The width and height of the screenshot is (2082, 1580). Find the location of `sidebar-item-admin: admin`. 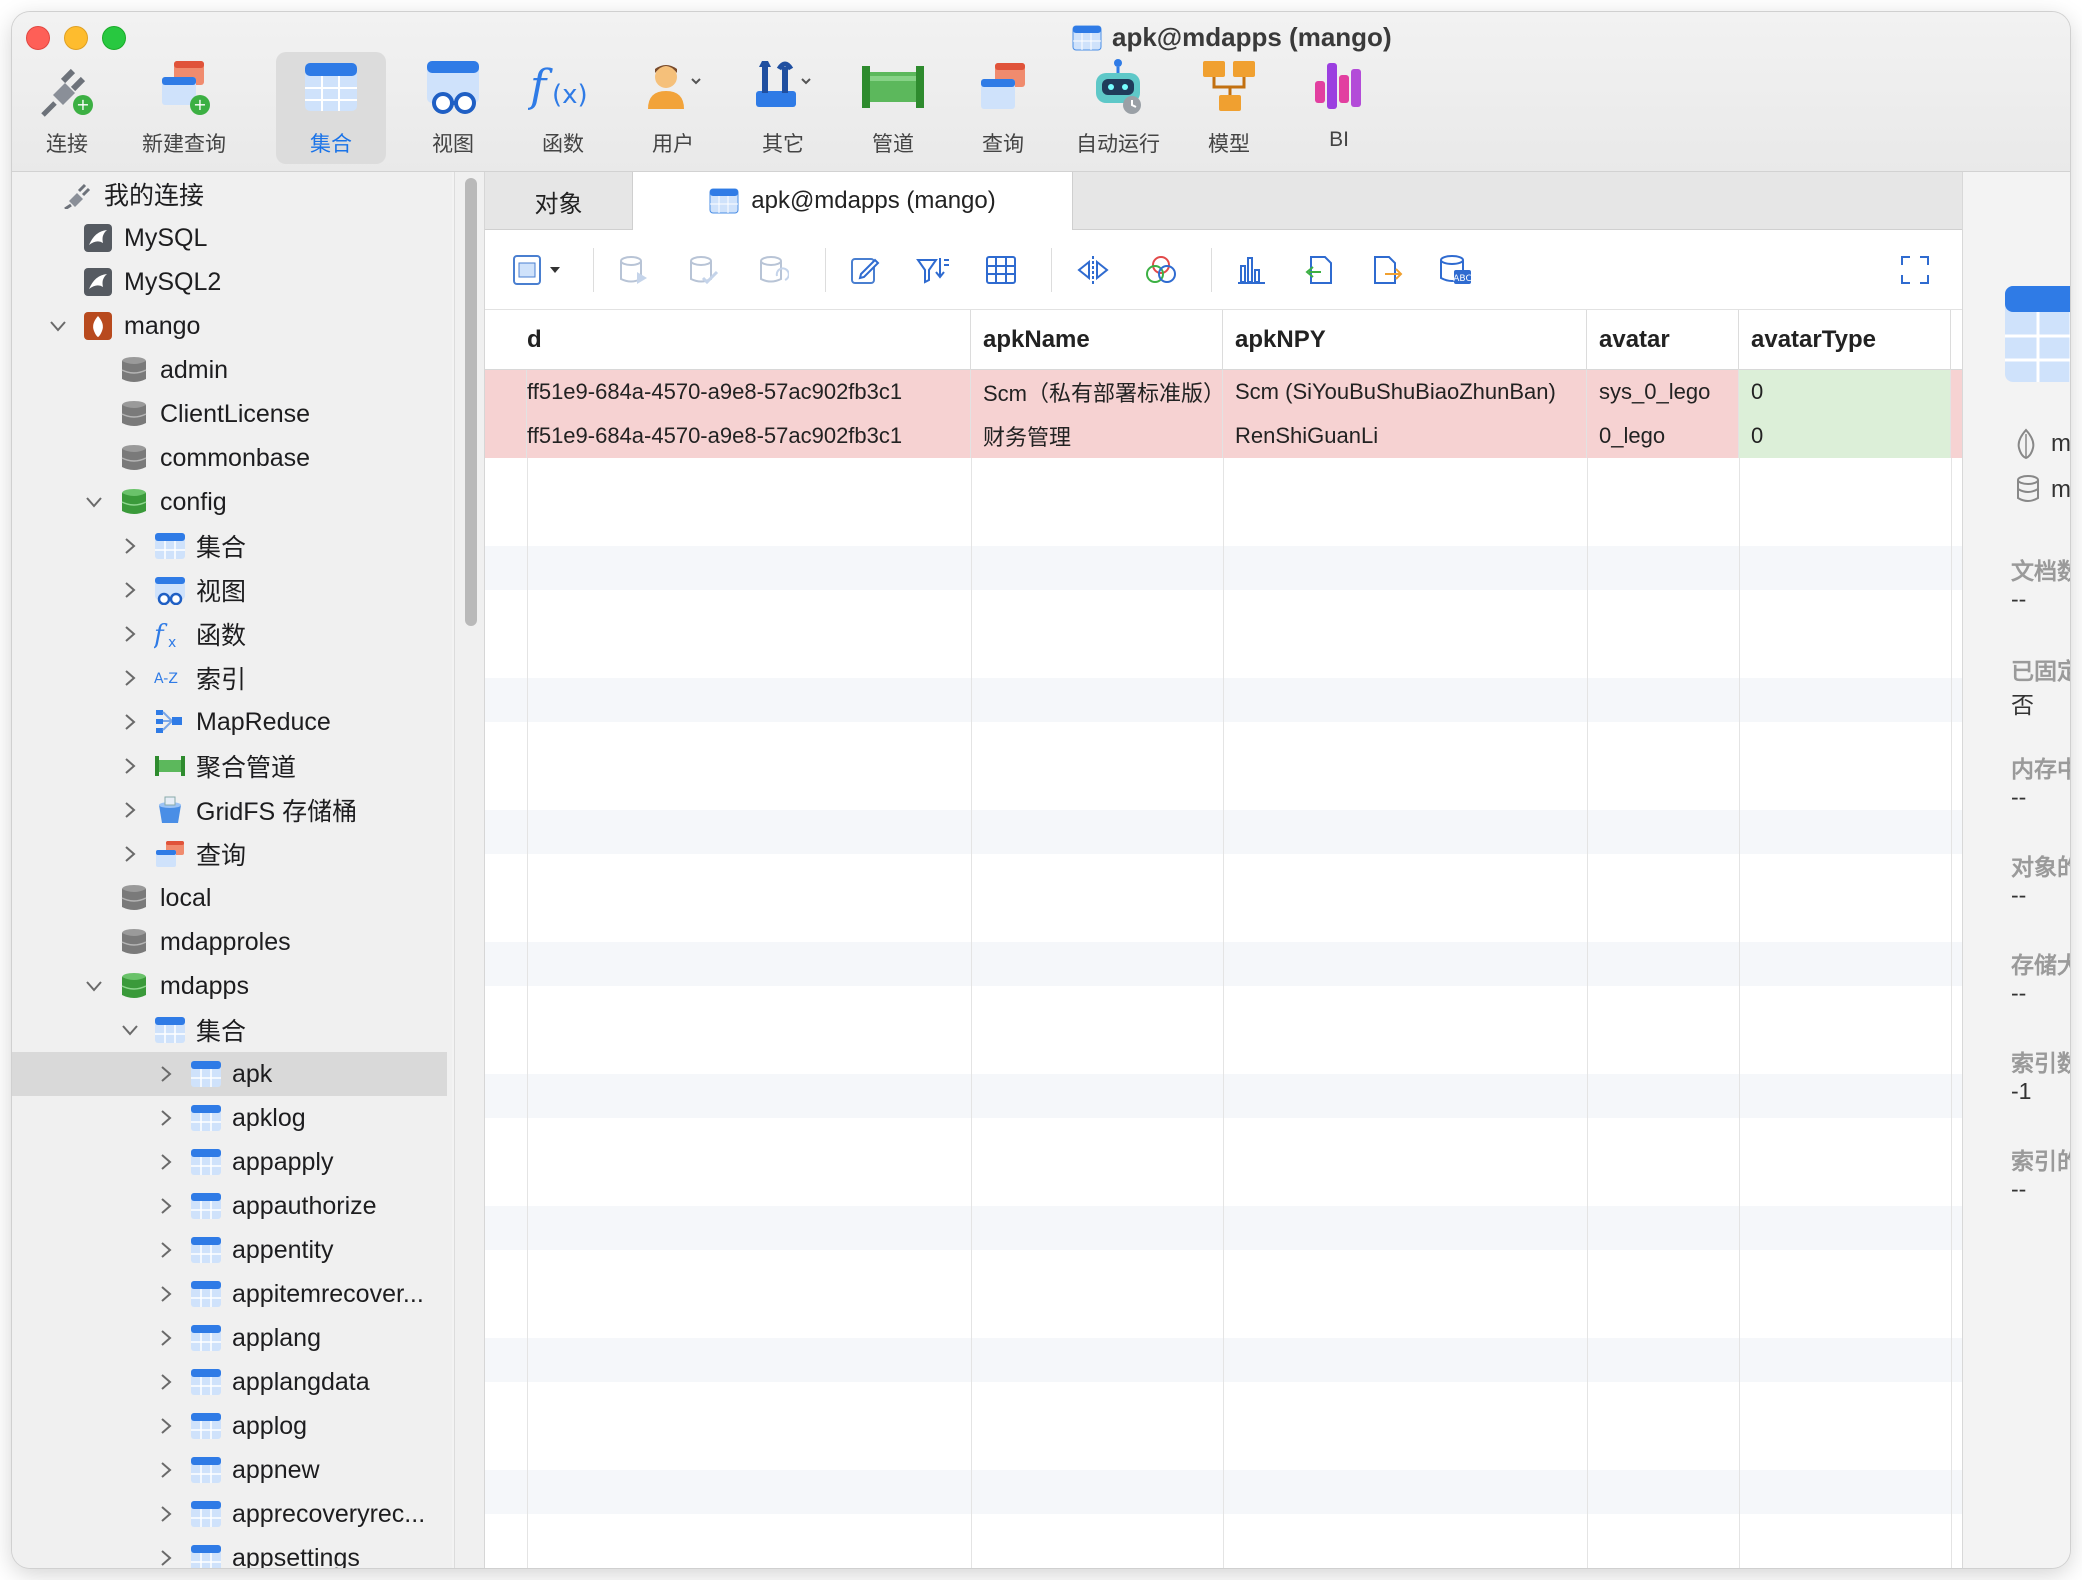

sidebar-item-admin: admin is located at coordinates (229, 370).